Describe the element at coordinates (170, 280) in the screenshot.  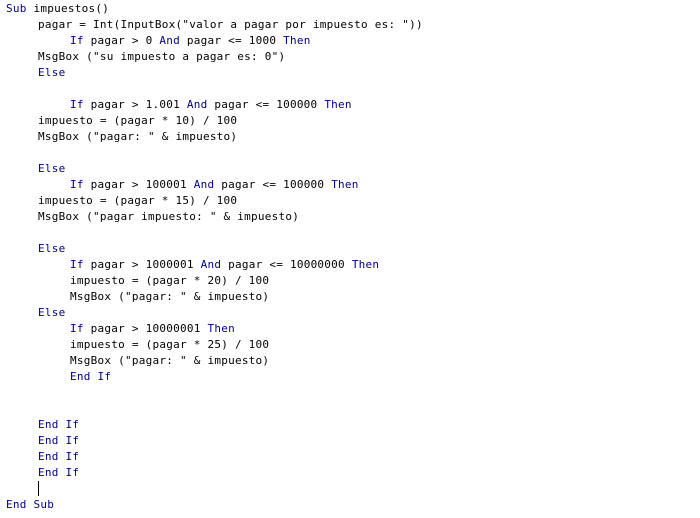
I see `code-line: impuesto = (pagar * 20) / 100` at that location.